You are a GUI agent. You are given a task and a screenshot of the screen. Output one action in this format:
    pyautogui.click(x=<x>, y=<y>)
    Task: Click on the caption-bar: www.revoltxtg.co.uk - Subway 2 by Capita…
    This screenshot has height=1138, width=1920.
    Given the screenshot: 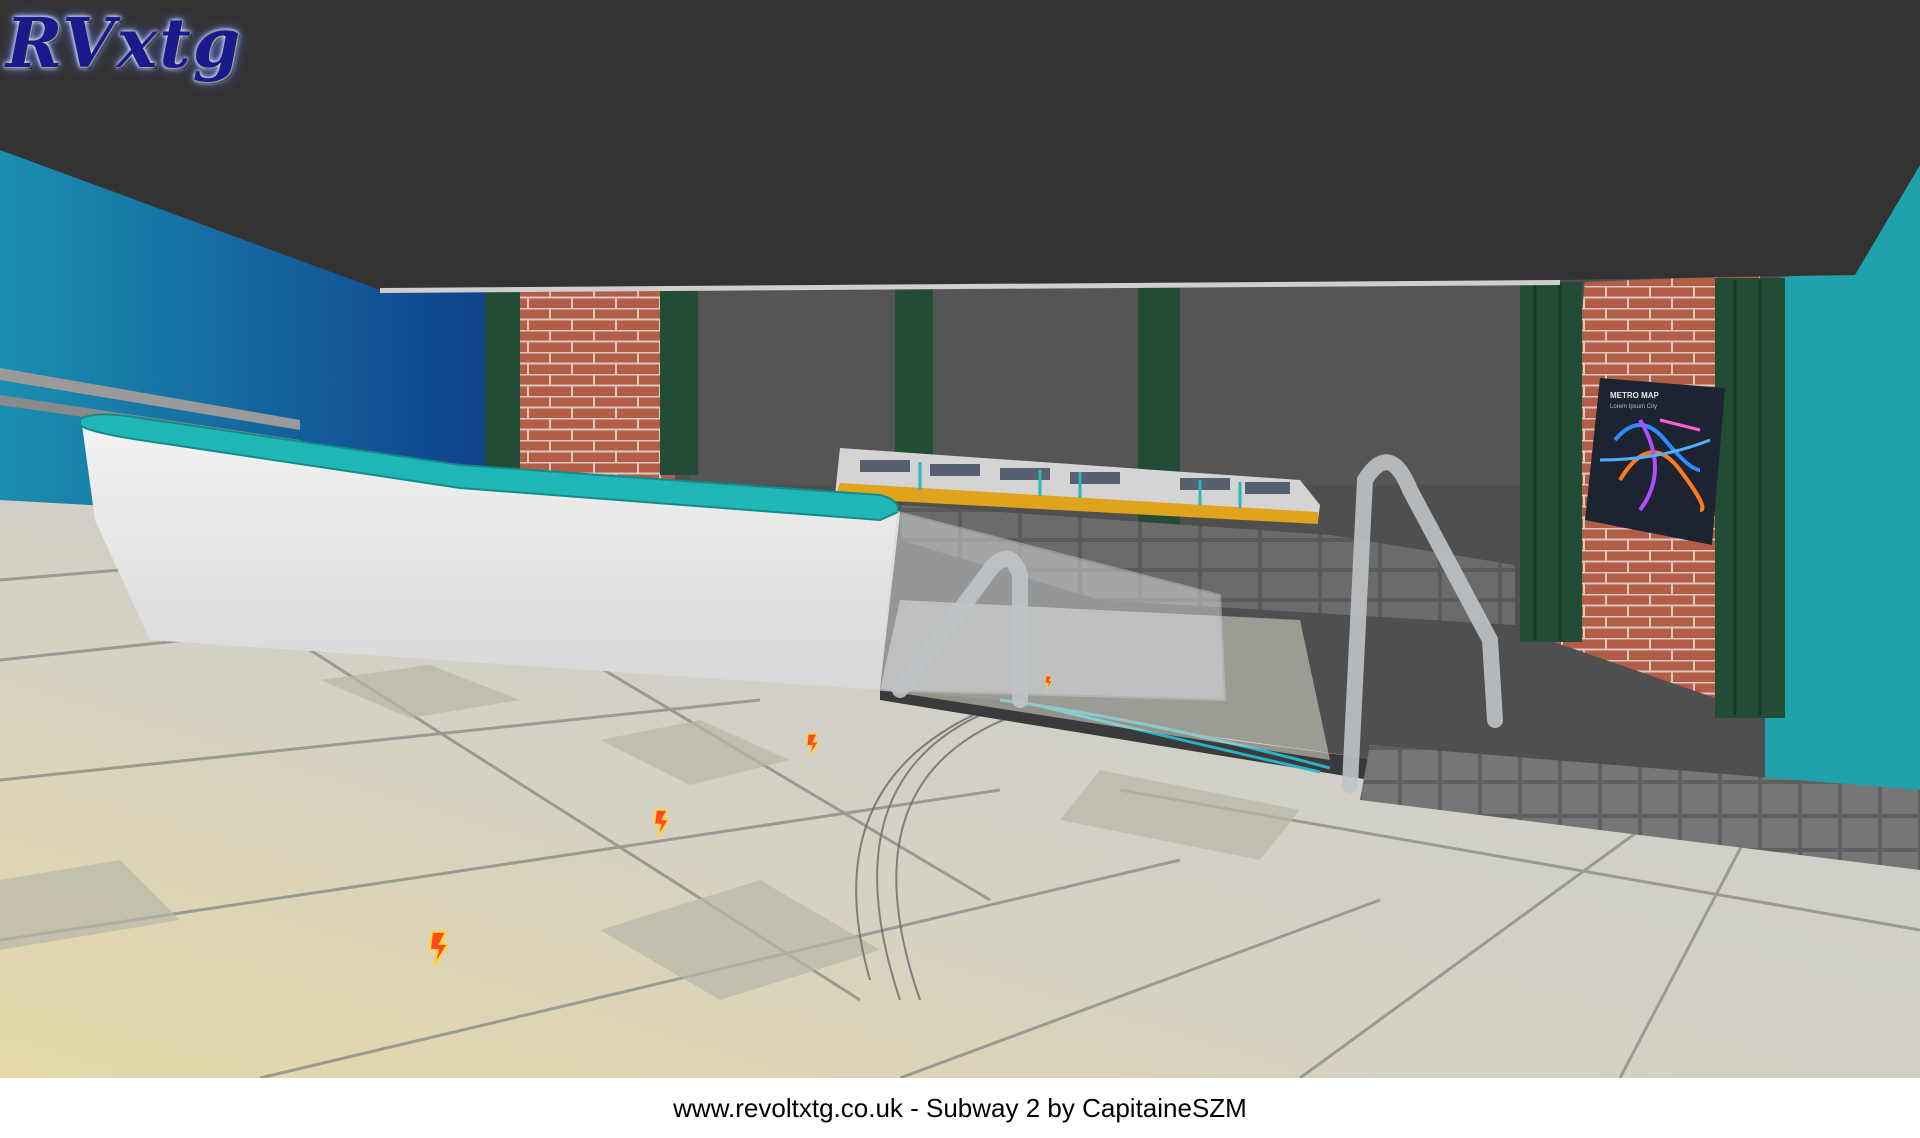 What is the action you would take?
    pyautogui.click(x=960, y=1108)
    